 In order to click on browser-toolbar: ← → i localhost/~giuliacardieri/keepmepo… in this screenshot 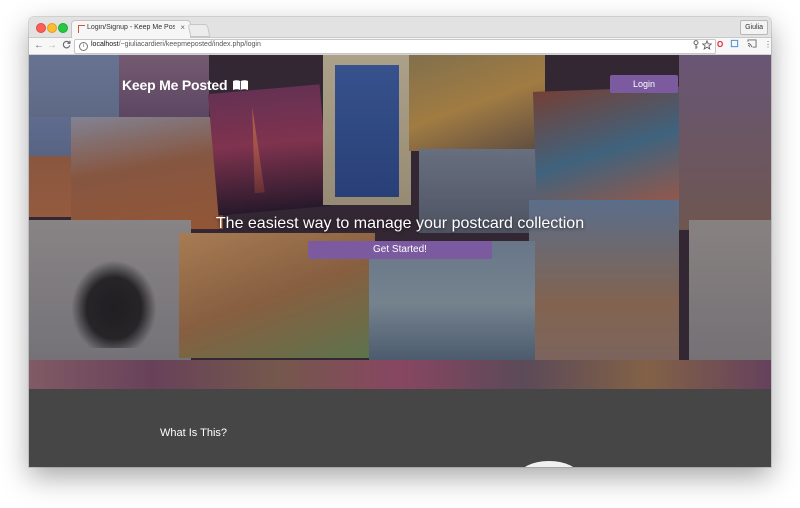, I will do `click(400, 46)`.